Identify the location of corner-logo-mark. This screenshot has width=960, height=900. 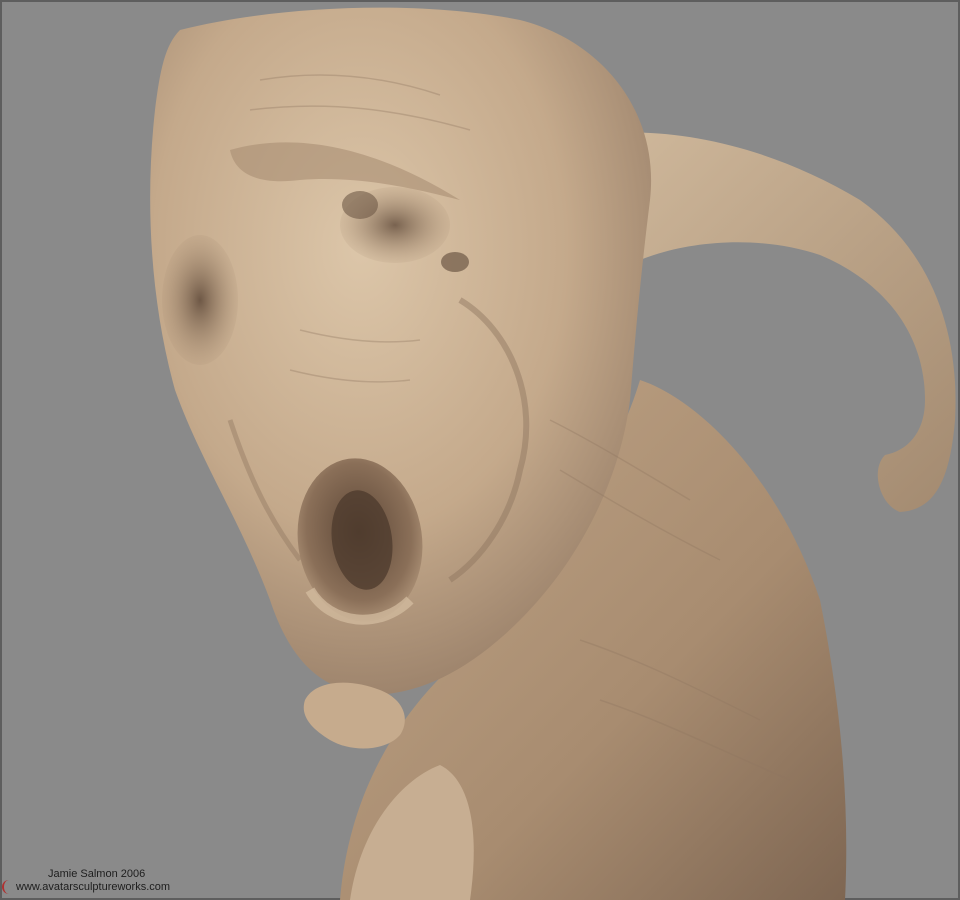
(7, 887).